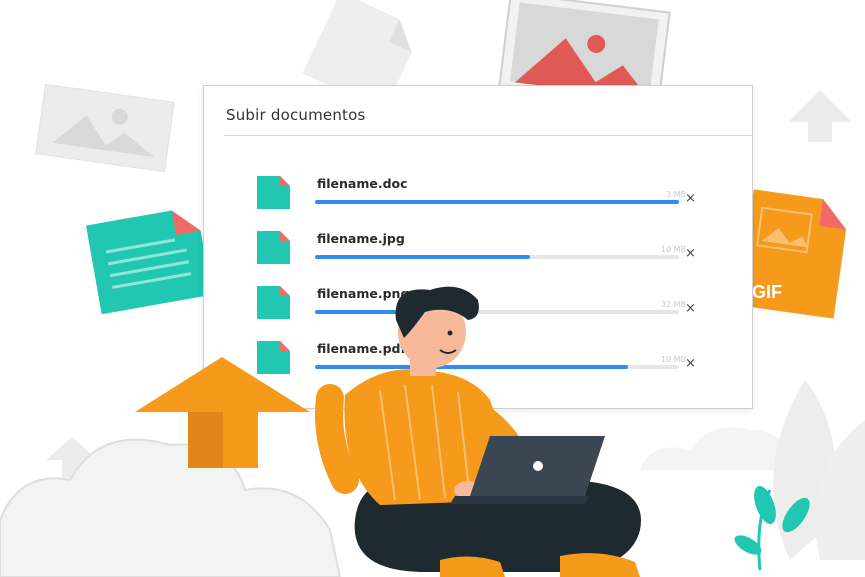 The image size is (865, 577). Describe the element at coordinates (222, 412) in the screenshot. I see `orange-upload-arrow-icon` at that location.